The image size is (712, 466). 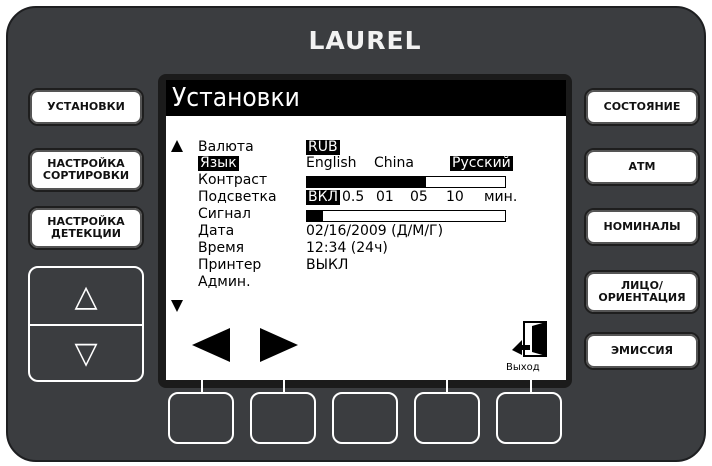 What do you see at coordinates (233, 180) in the screenshot?
I see `label-contrast: Контраст` at bounding box center [233, 180].